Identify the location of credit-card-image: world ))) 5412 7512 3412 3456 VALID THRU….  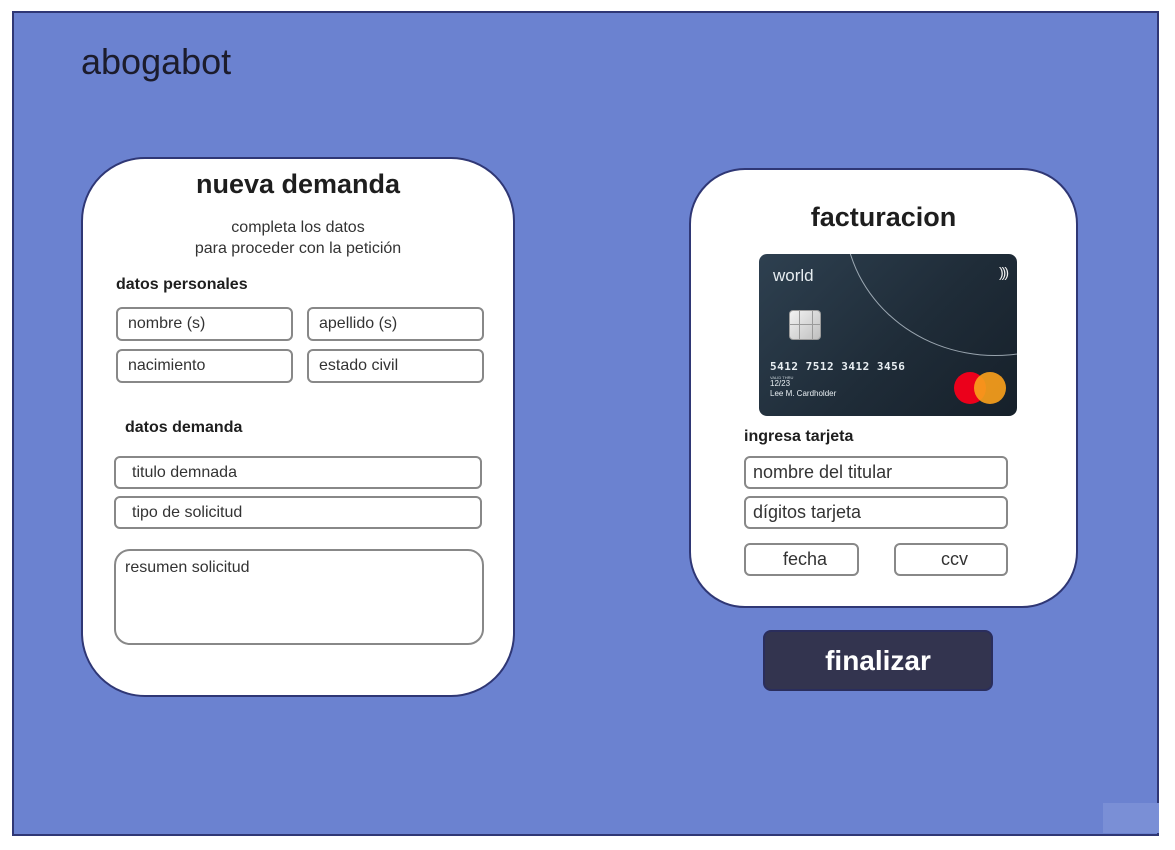
(888, 335).